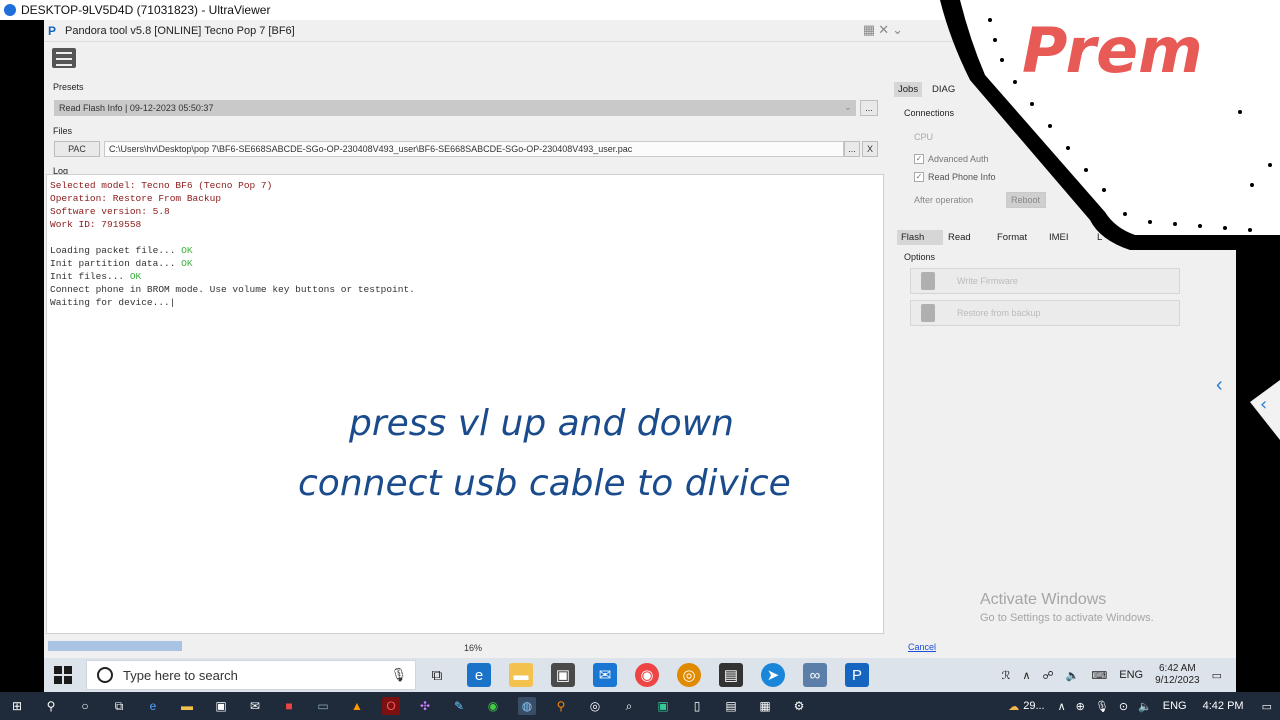 The width and height of the screenshot is (1280, 720). Describe the element at coordinates (1110, 125) in the screenshot. I see `premium-badge: Prem` at that location.